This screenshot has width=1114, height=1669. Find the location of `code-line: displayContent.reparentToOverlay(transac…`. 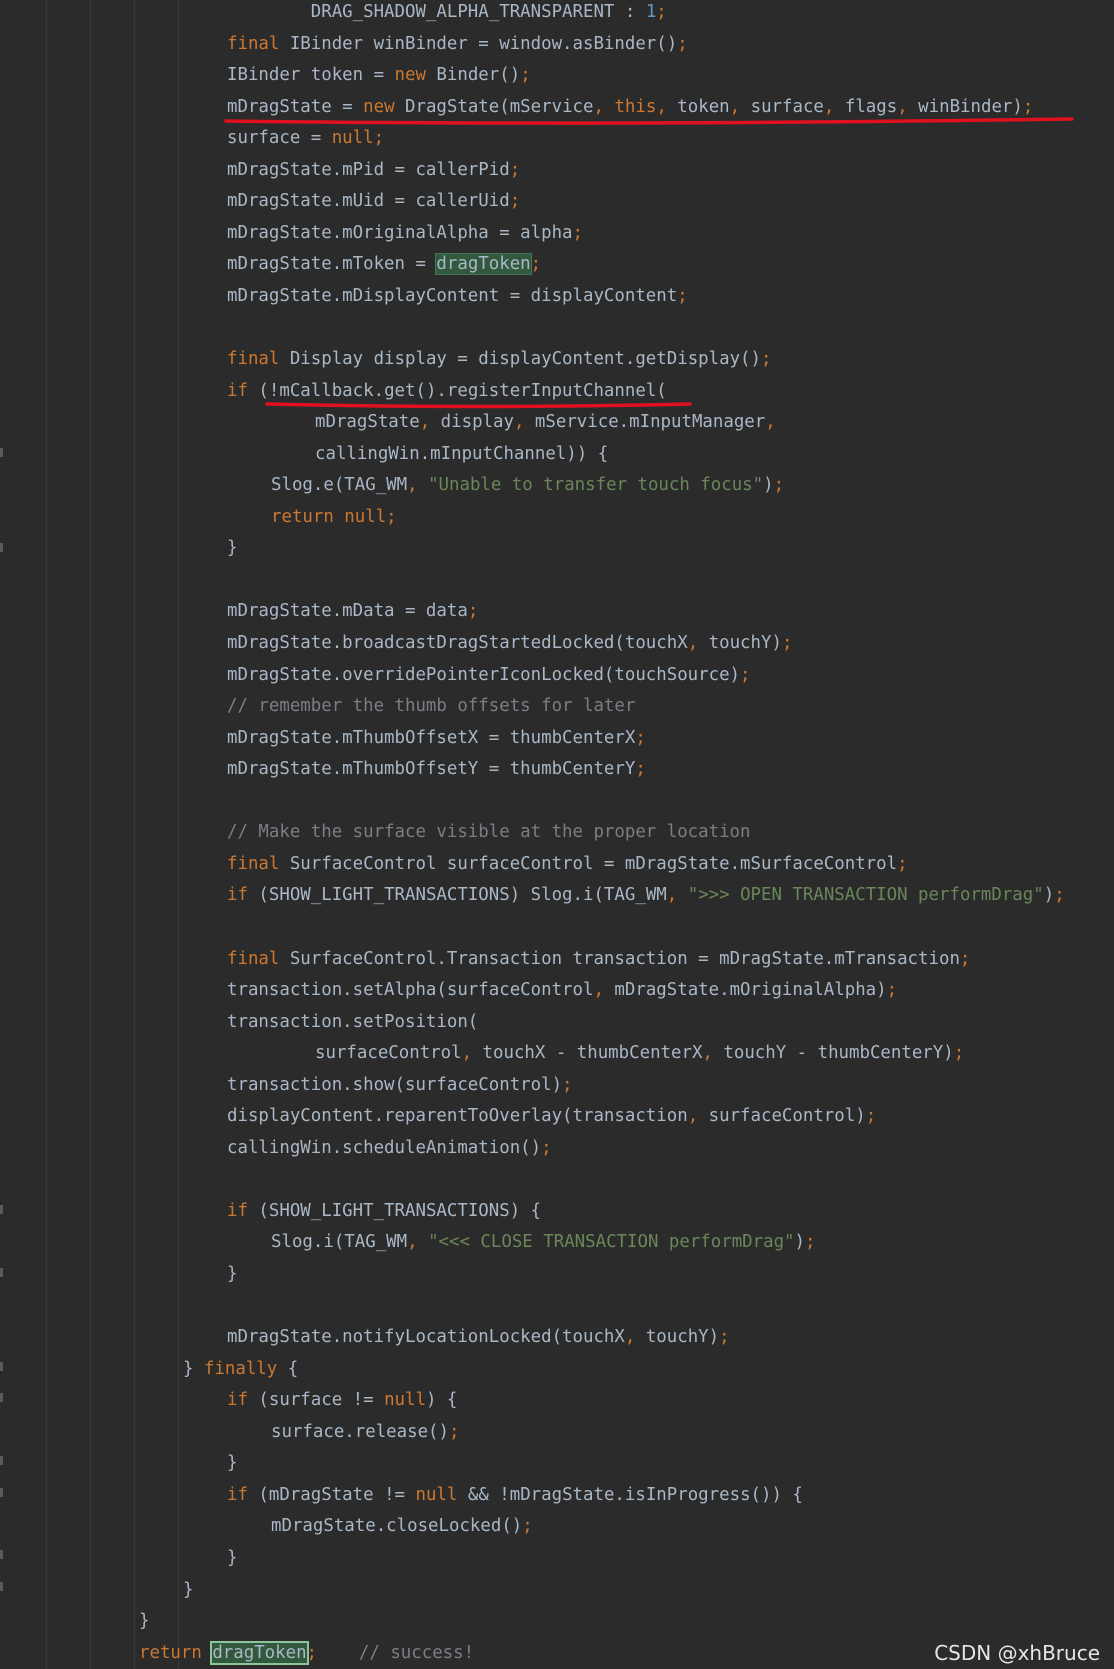

code-line: displayContent.reparentToOverlay(transac… is located at coordinates (551, 1116).